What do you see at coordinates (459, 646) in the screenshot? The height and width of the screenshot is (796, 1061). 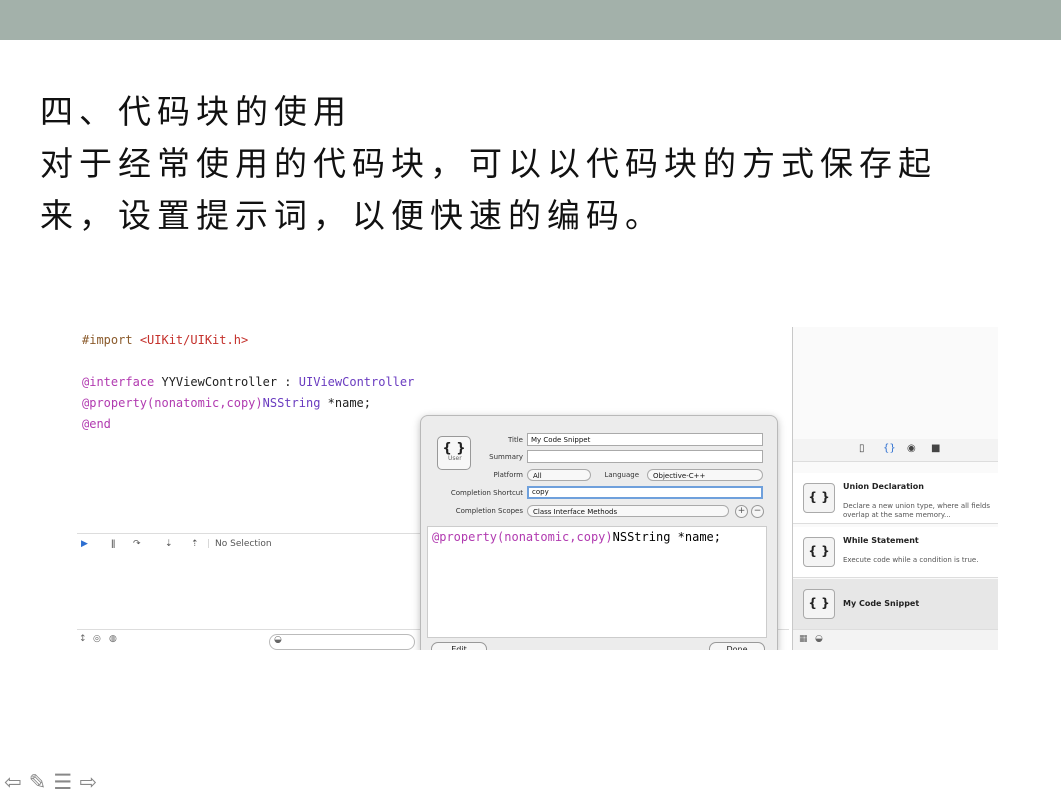 I see `edit-button: Edit` at bounding box center [459, 646].